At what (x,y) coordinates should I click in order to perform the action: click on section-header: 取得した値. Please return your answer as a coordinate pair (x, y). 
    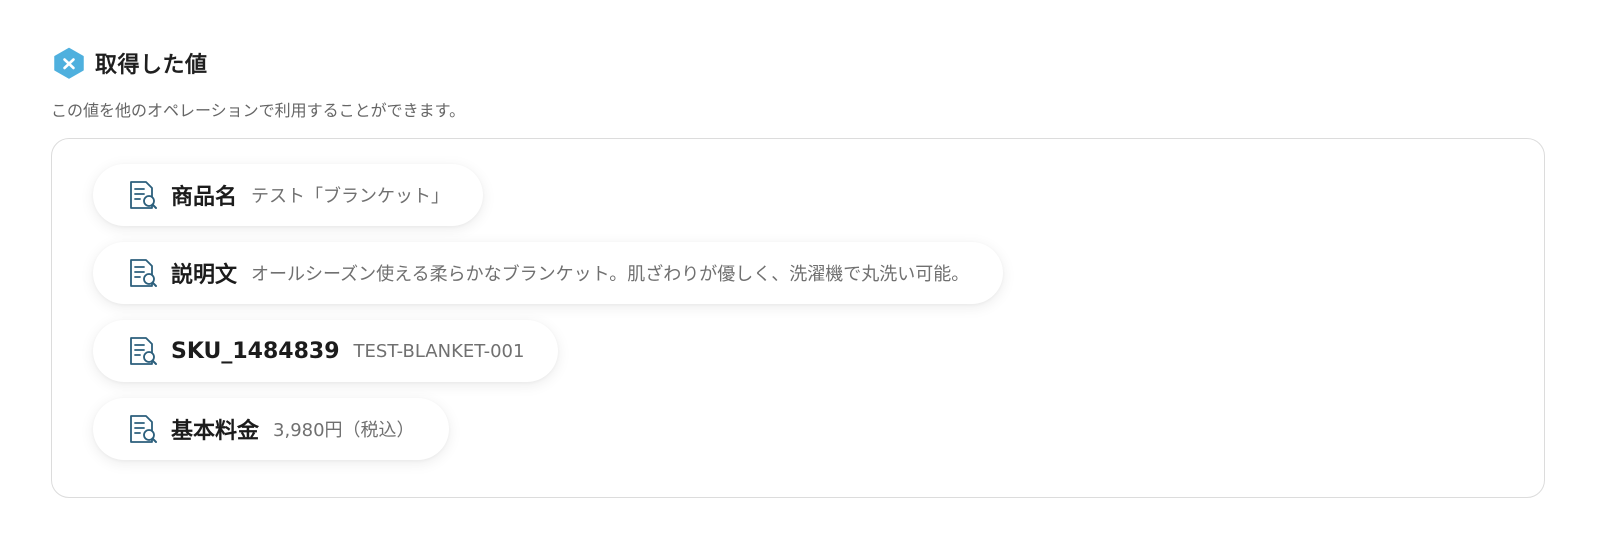
    Looking at the image, I should click on (130, 63).